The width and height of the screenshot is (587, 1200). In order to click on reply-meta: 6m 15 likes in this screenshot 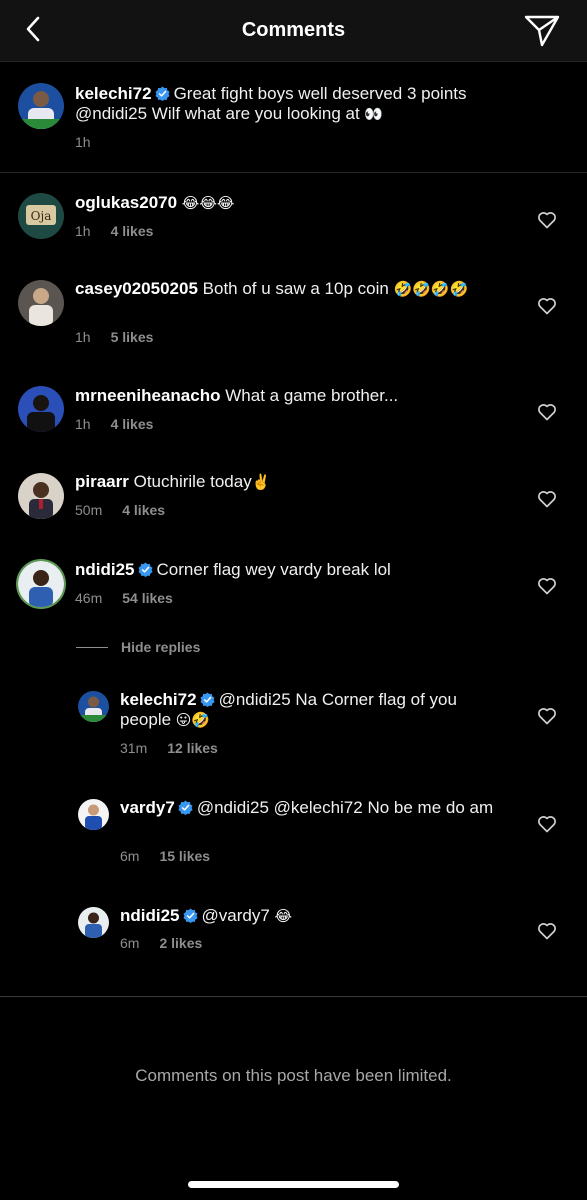, I will do `click(165, 856)`.